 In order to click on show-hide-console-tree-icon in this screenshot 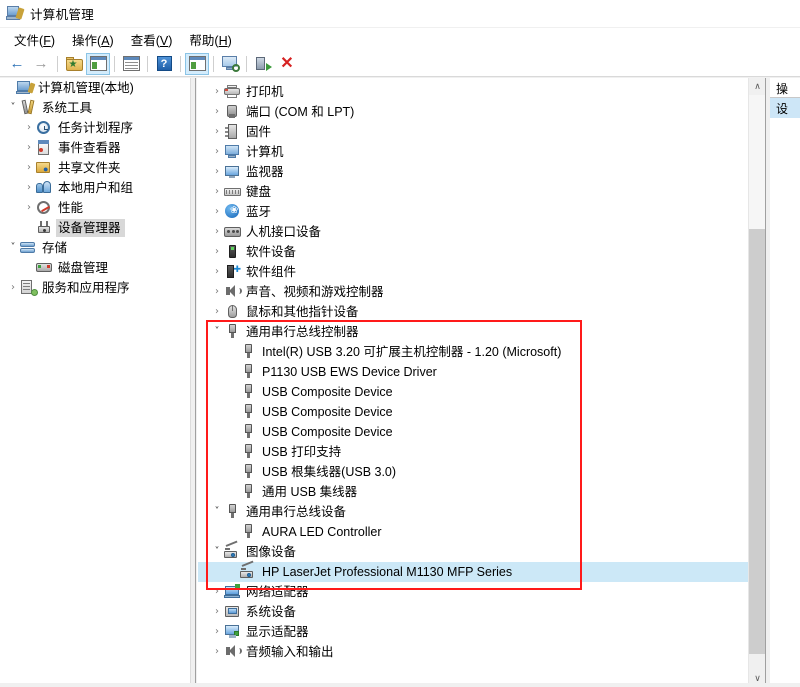, I will do `click(98, 63)`.